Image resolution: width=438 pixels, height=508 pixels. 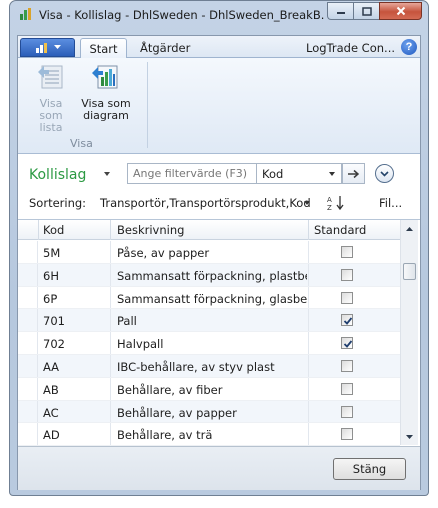 I want to click on table-row: AC Behållare, av papper, so click(x=209, y=412).